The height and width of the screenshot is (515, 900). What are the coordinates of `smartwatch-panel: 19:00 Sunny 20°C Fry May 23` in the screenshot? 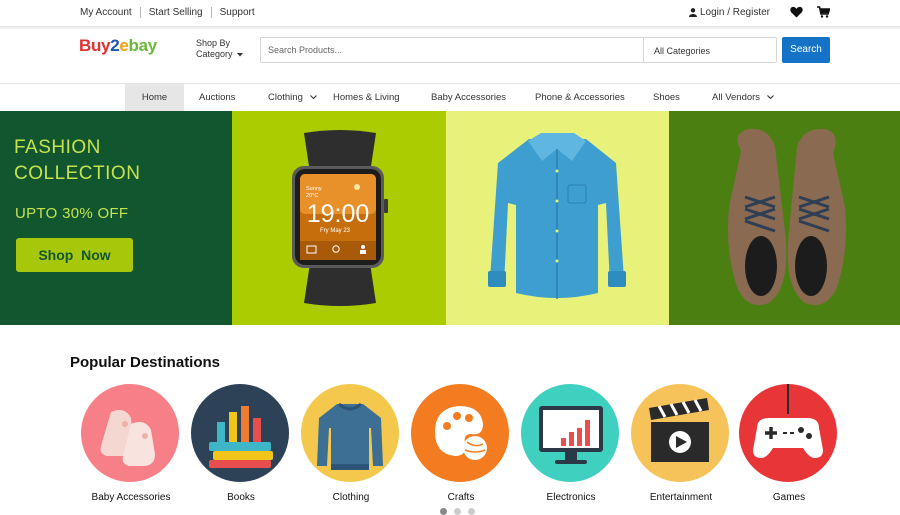 It's located at (339, 218).